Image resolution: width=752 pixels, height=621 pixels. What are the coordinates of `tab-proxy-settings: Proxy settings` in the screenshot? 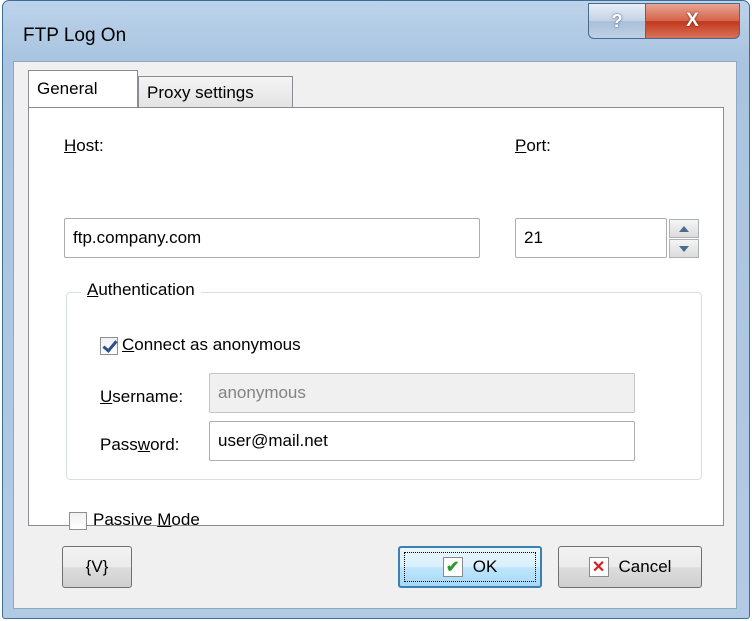 It's located at (215, 92).